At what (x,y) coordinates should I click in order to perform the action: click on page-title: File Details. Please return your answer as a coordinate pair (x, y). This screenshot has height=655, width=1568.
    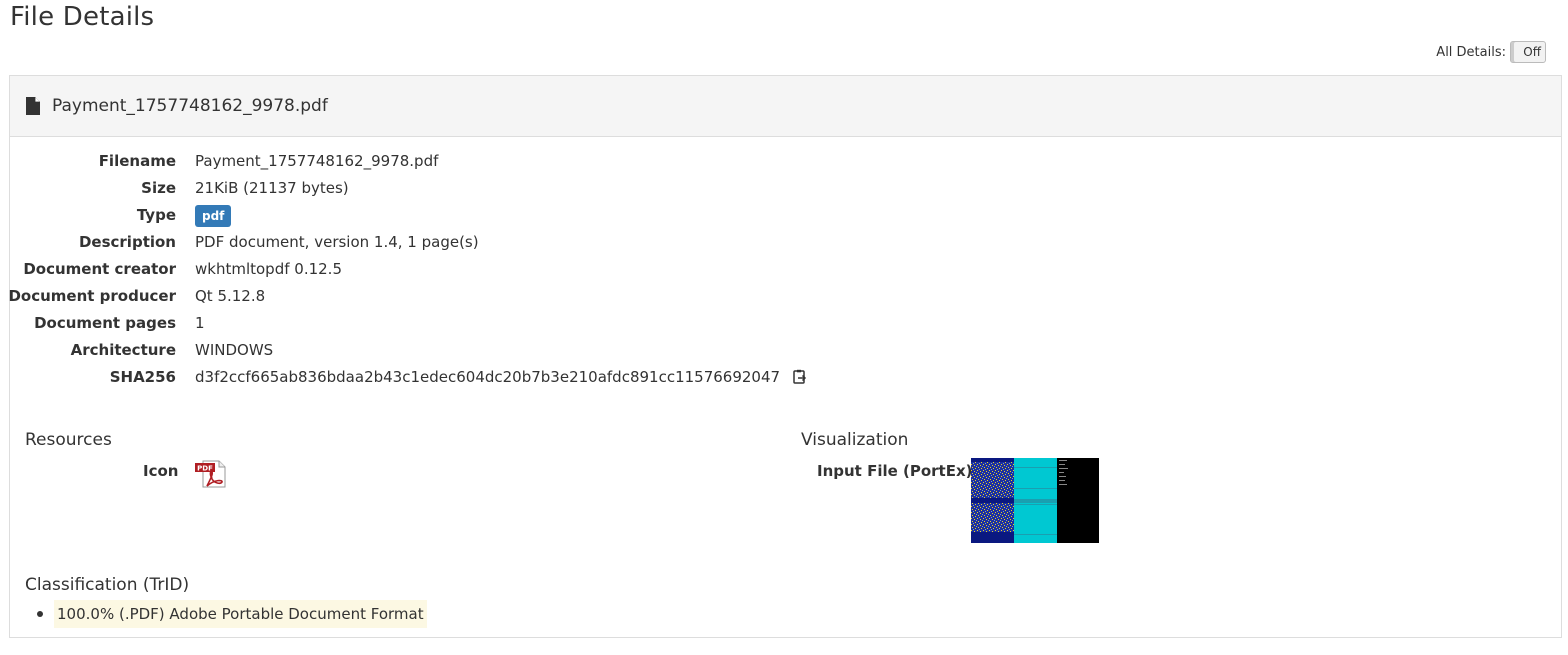
    Looking at the image, I should click on (82, 17).